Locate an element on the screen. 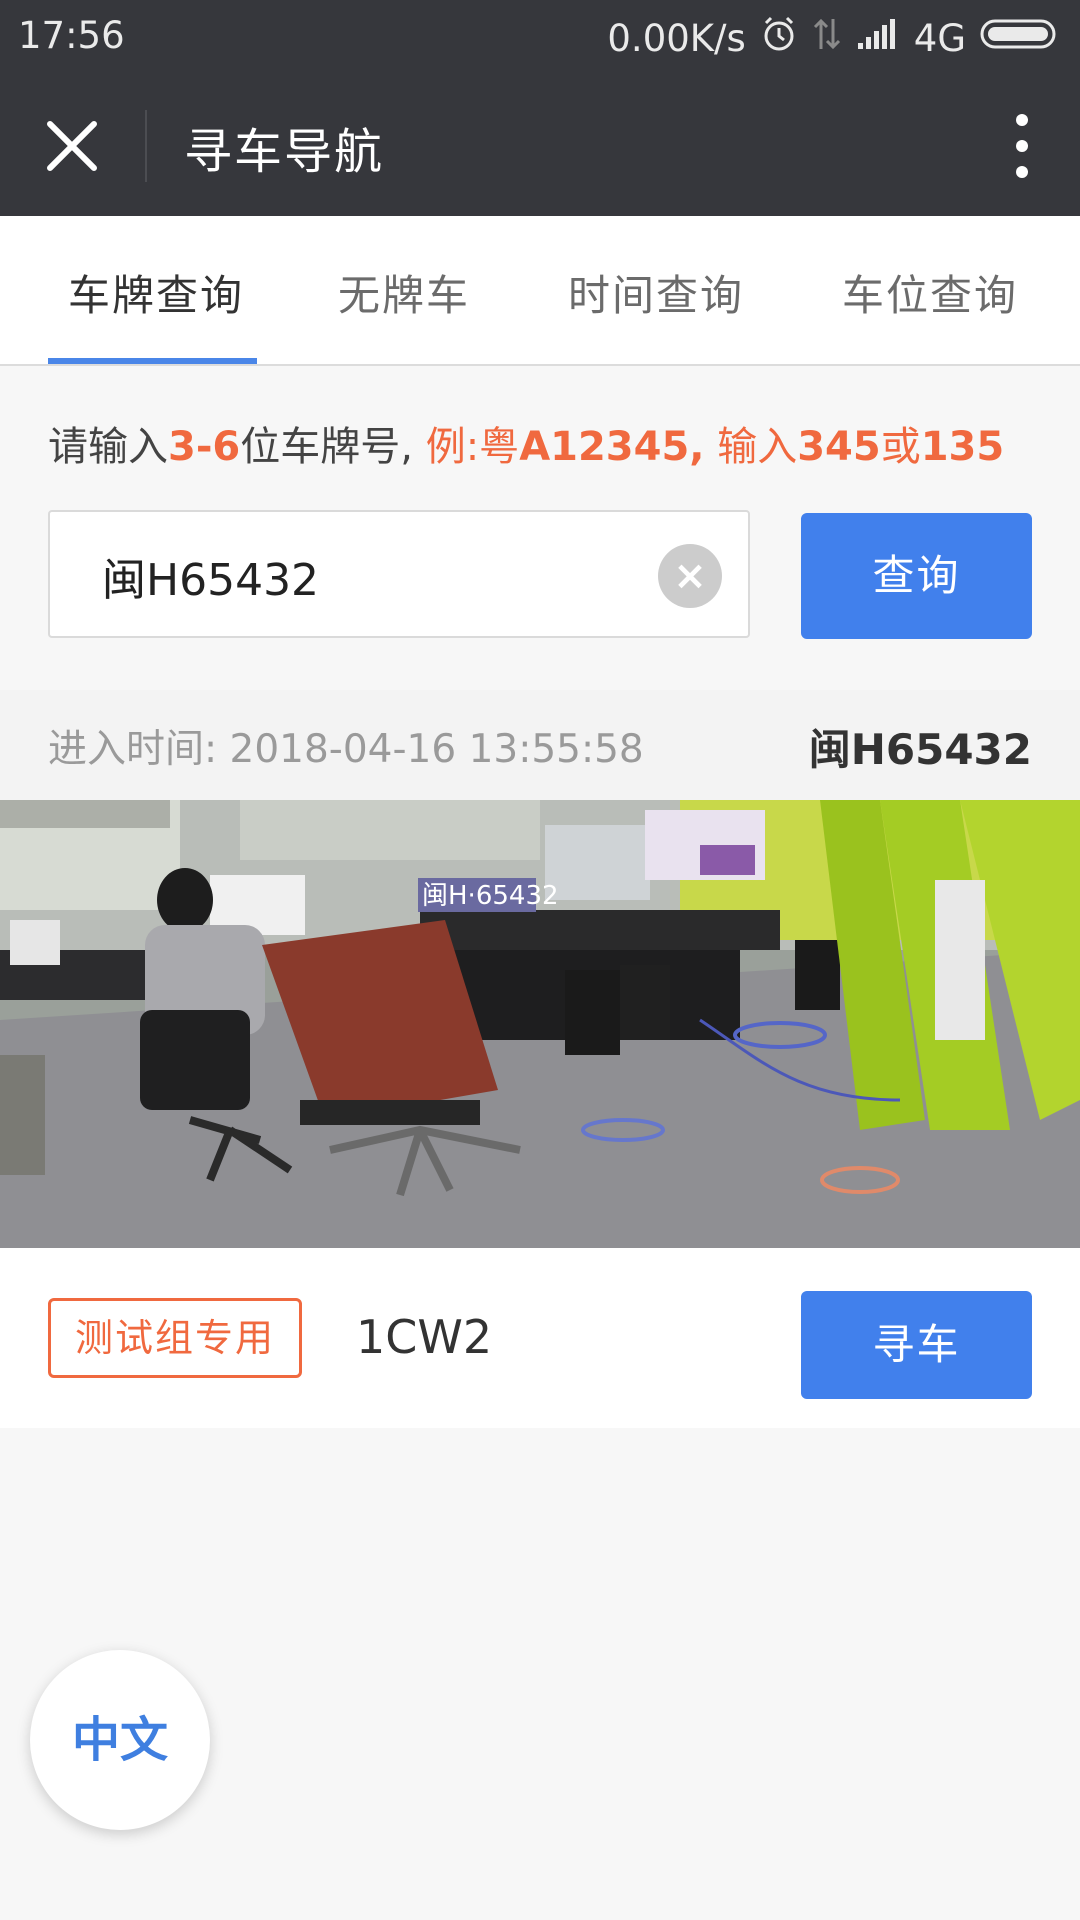 The height and width of the screenshot is (1920, 1080). tab-bar: 车牌查询 无牌车 时间查询 车位查询 is located at coordinates (540, 291).